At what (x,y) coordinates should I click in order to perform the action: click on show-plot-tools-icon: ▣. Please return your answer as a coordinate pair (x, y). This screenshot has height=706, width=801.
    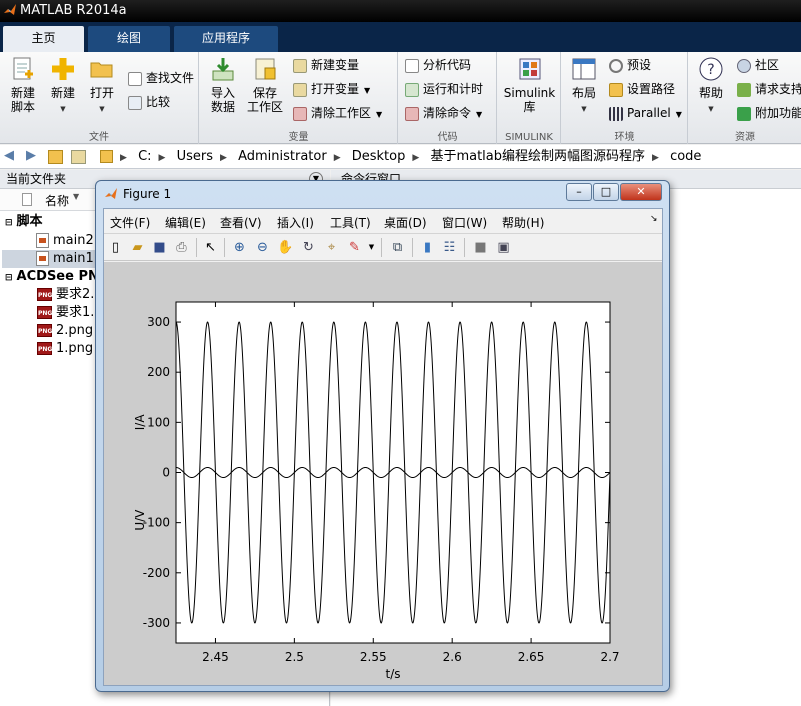
    Looking at the image, I should click on (503, 247).